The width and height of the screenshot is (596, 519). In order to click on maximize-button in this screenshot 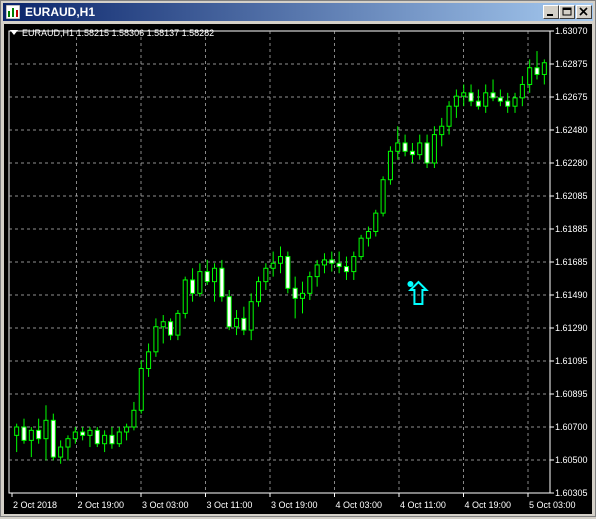, I will do `click(567, 12)`.